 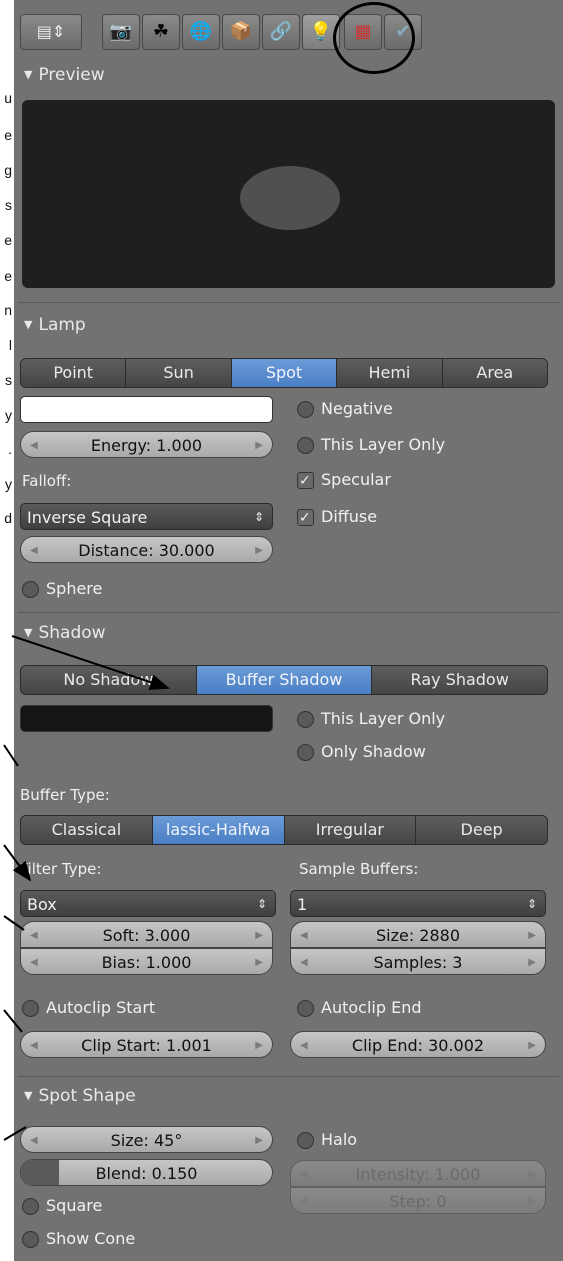 What do you see at coordinates (7, 630) in the screenshot?
I see `annotation-strip: u e g s e e n l s y . y d` at bounding box center [7, 630].